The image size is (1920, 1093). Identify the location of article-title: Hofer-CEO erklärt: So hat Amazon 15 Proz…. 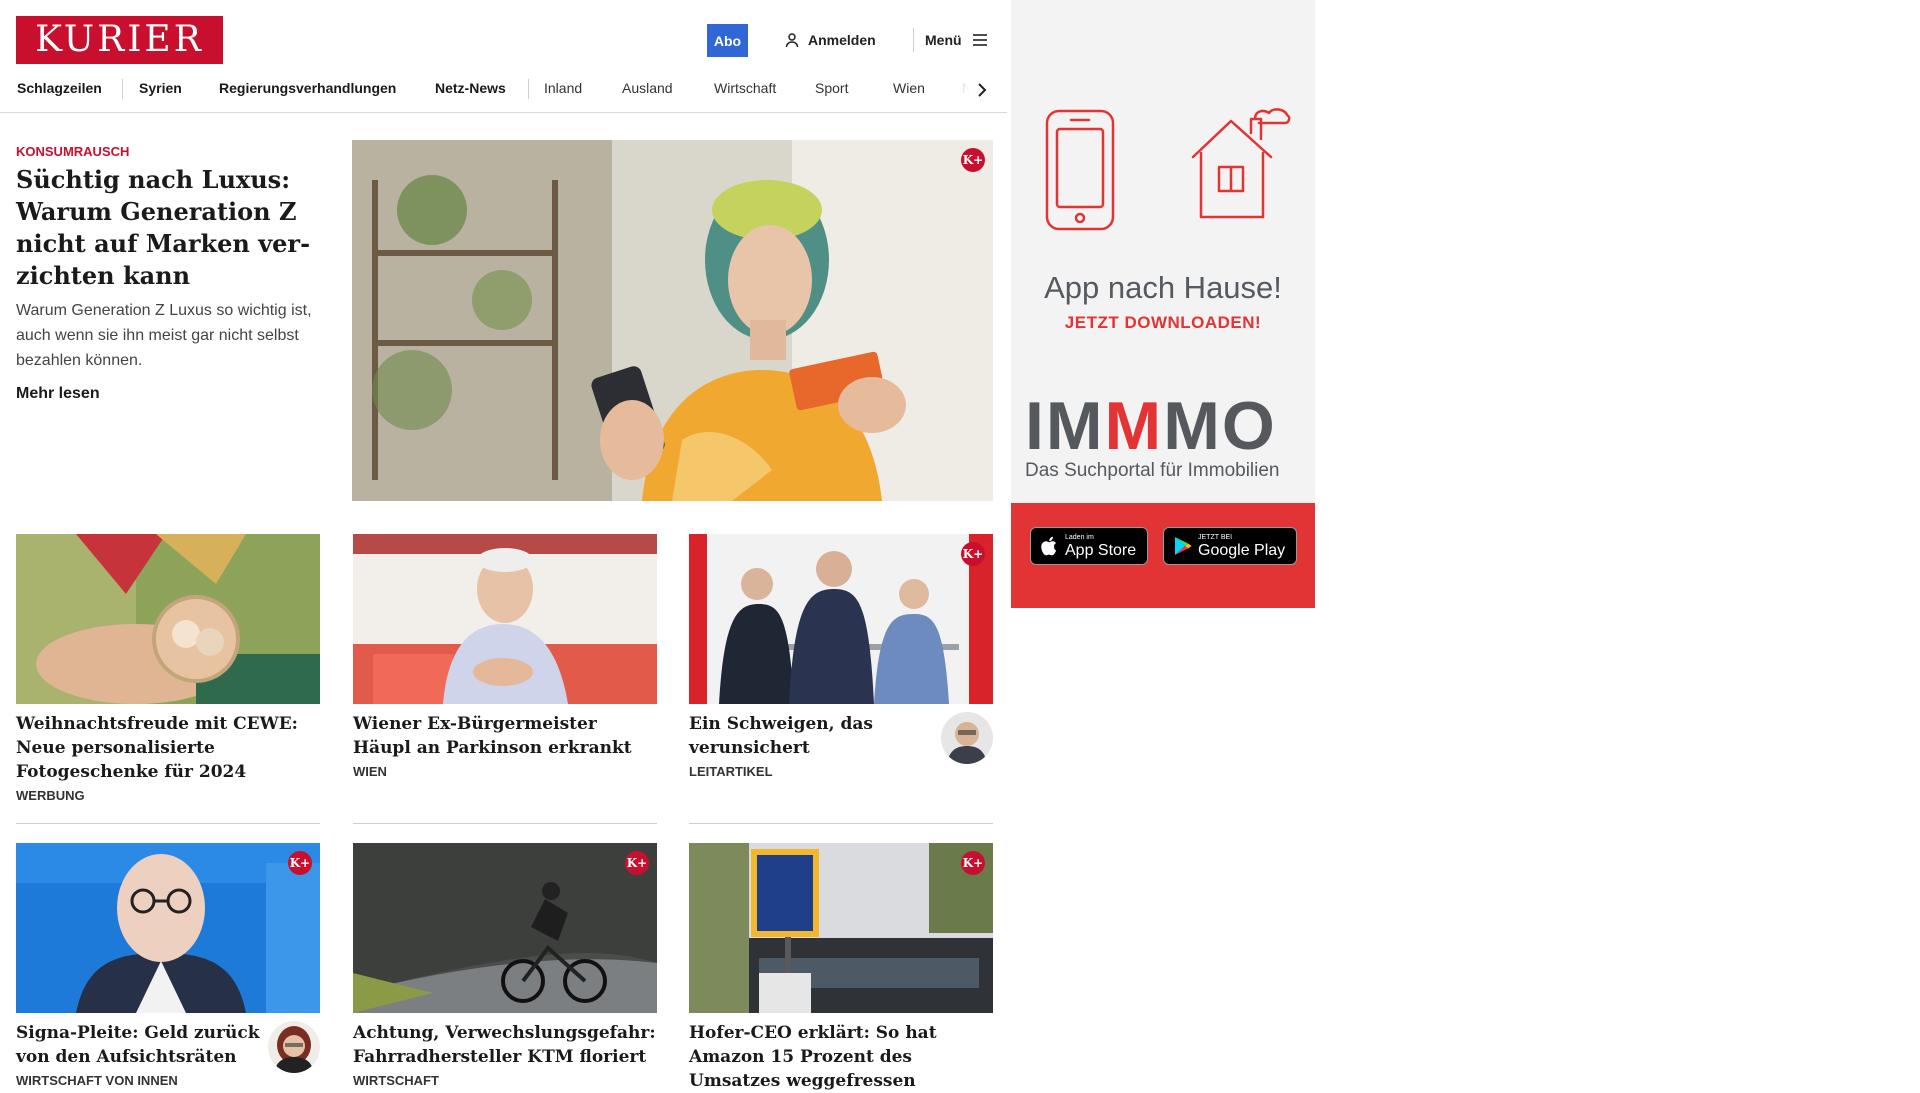
(841, 1057).